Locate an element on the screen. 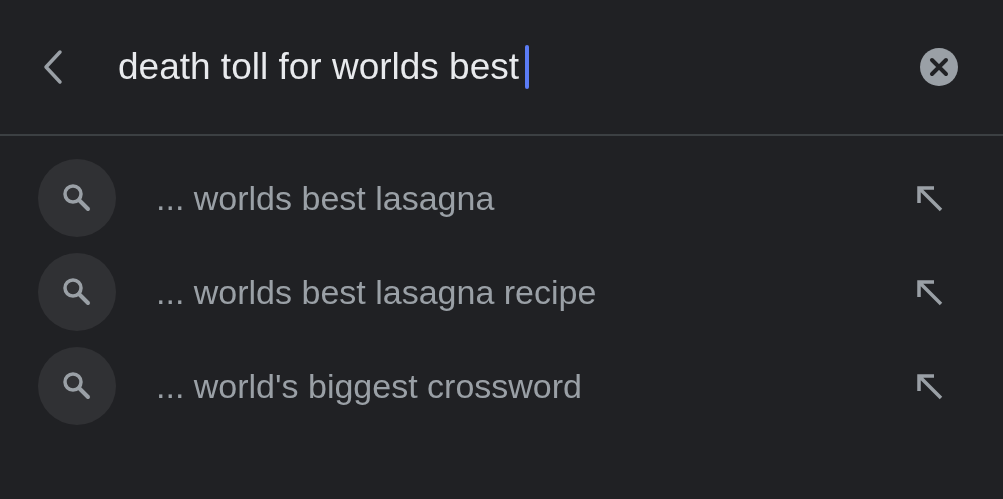  close-icon is located at coordinates (939, 67).